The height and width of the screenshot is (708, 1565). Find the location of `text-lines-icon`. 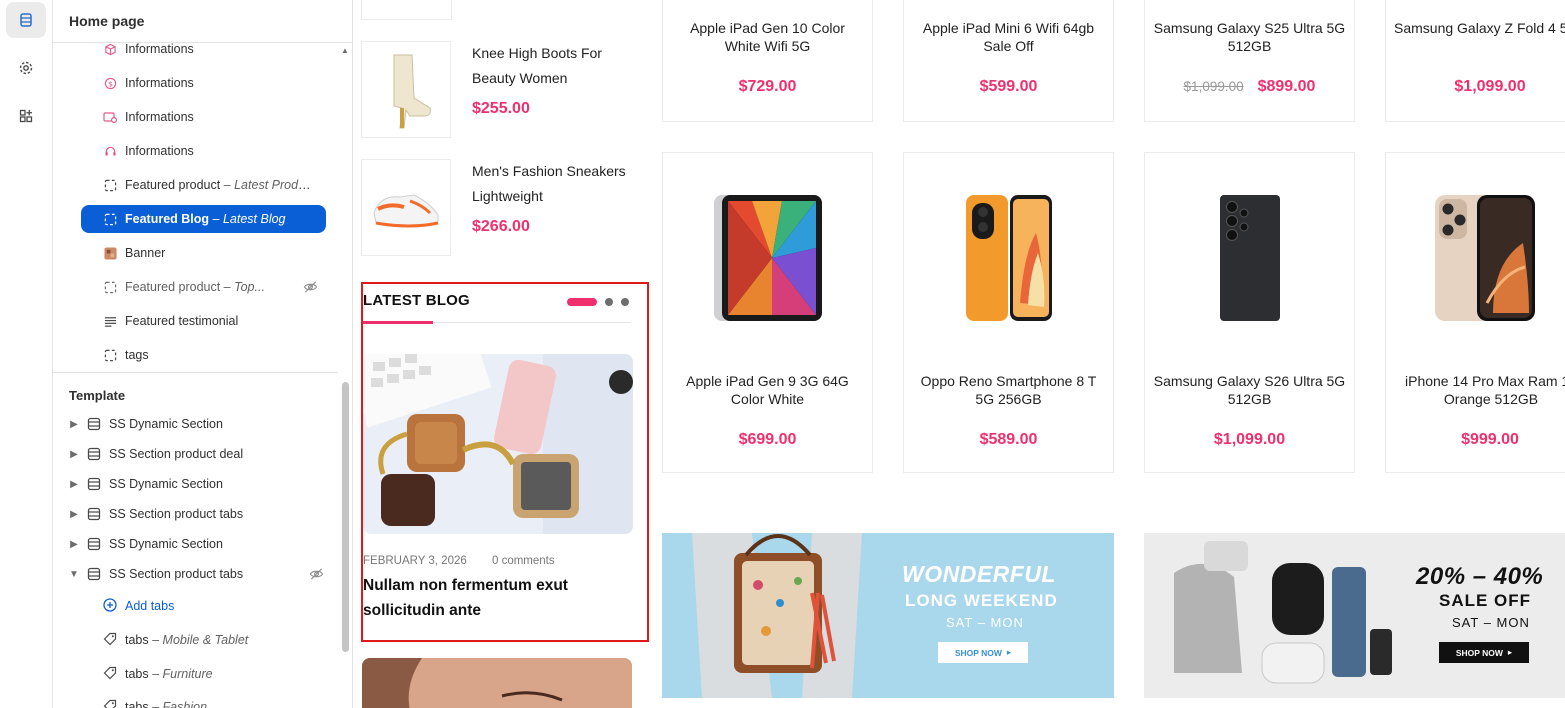

text-lines-icon is located at coordinates (110, 321).